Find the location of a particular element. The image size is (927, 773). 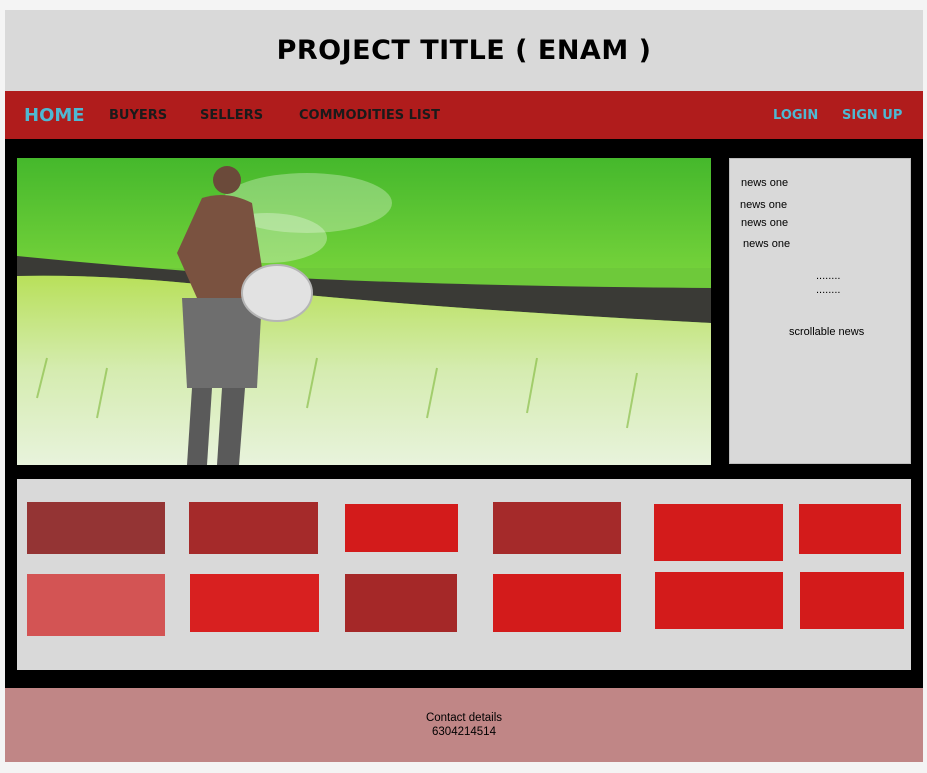

nav-commodities-list: COMMODITIES LIST is located at coordinates (369, 115).